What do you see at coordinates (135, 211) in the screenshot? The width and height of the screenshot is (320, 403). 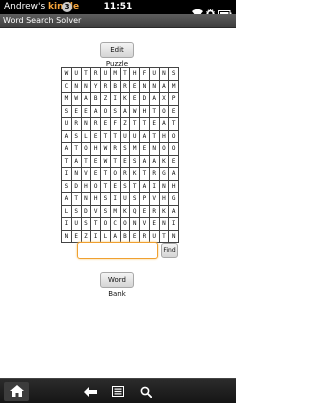 I see `grid-cell: Q` at bounding box center [135, 211].